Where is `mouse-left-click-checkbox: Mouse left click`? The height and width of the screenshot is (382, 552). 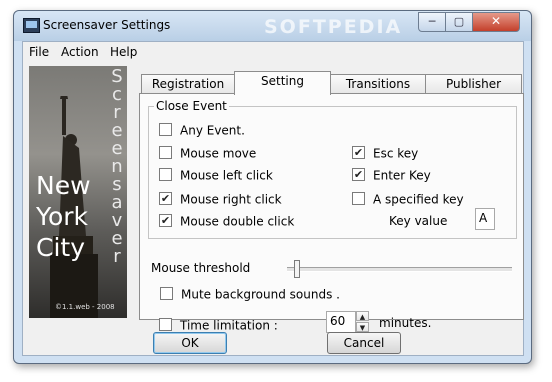
mouse-left-click-checkbox: Mouse left click is located at coordinates (216, 175).